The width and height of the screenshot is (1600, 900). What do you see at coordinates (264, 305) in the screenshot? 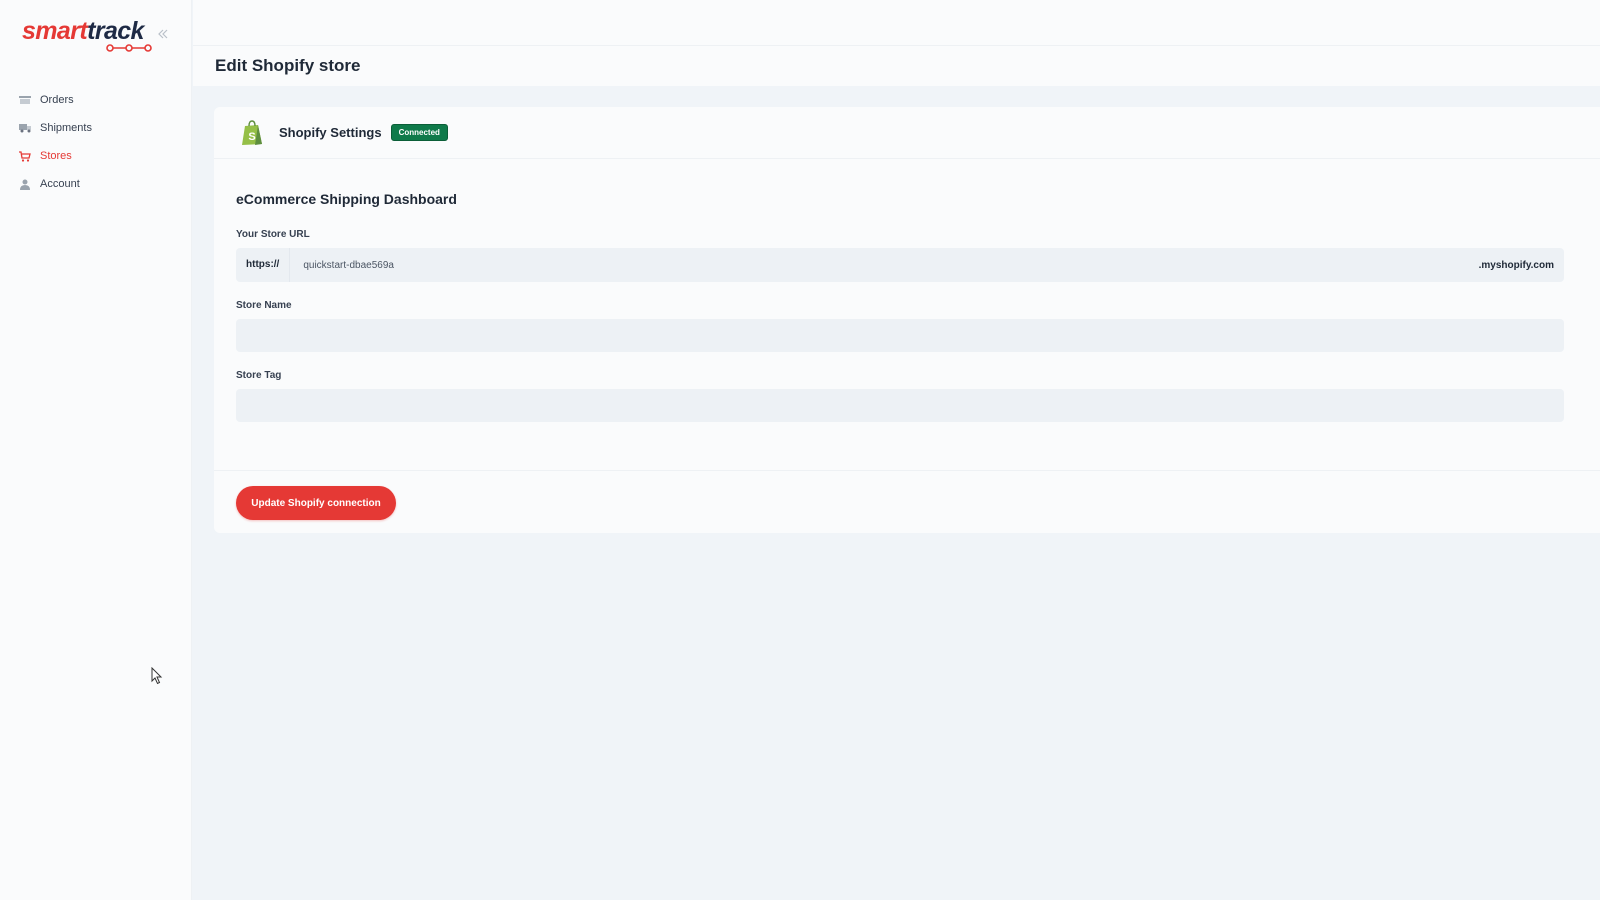
I see `store-name-label: Store Name` at bounding box center [264, 305].